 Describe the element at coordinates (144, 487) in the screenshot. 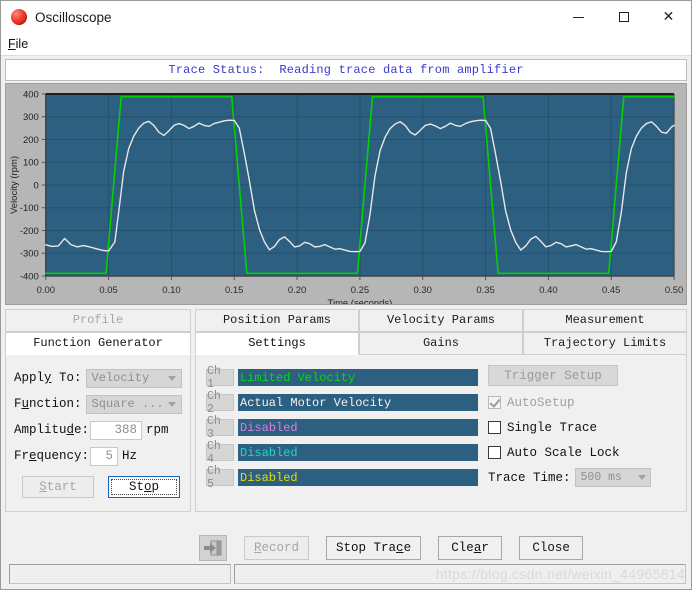

I see `stop-button: St o p` at that location.